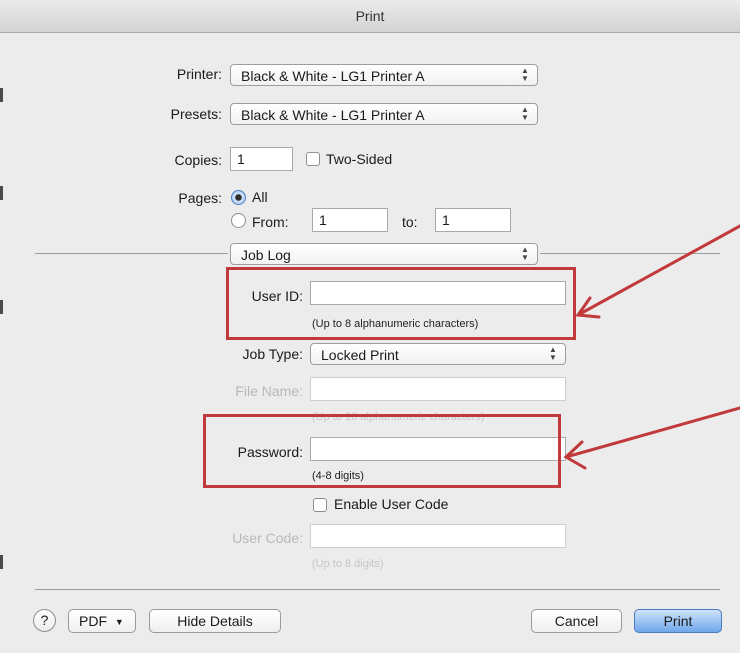 The height and width of the screenshot is (653, 740). Describe the element at coordinates (652, 432) in the screenshot. I see `password-arrow` at that location.